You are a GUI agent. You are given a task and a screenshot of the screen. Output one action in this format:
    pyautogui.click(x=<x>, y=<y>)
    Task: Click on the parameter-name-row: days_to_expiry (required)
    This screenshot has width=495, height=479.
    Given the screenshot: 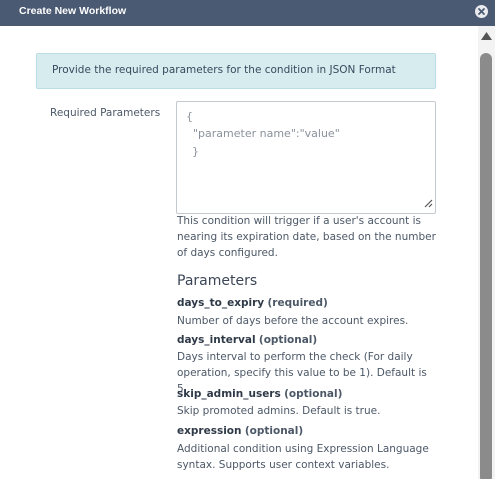 What is the action you would take?
    pyautogui.click(x=252, y=303)
    